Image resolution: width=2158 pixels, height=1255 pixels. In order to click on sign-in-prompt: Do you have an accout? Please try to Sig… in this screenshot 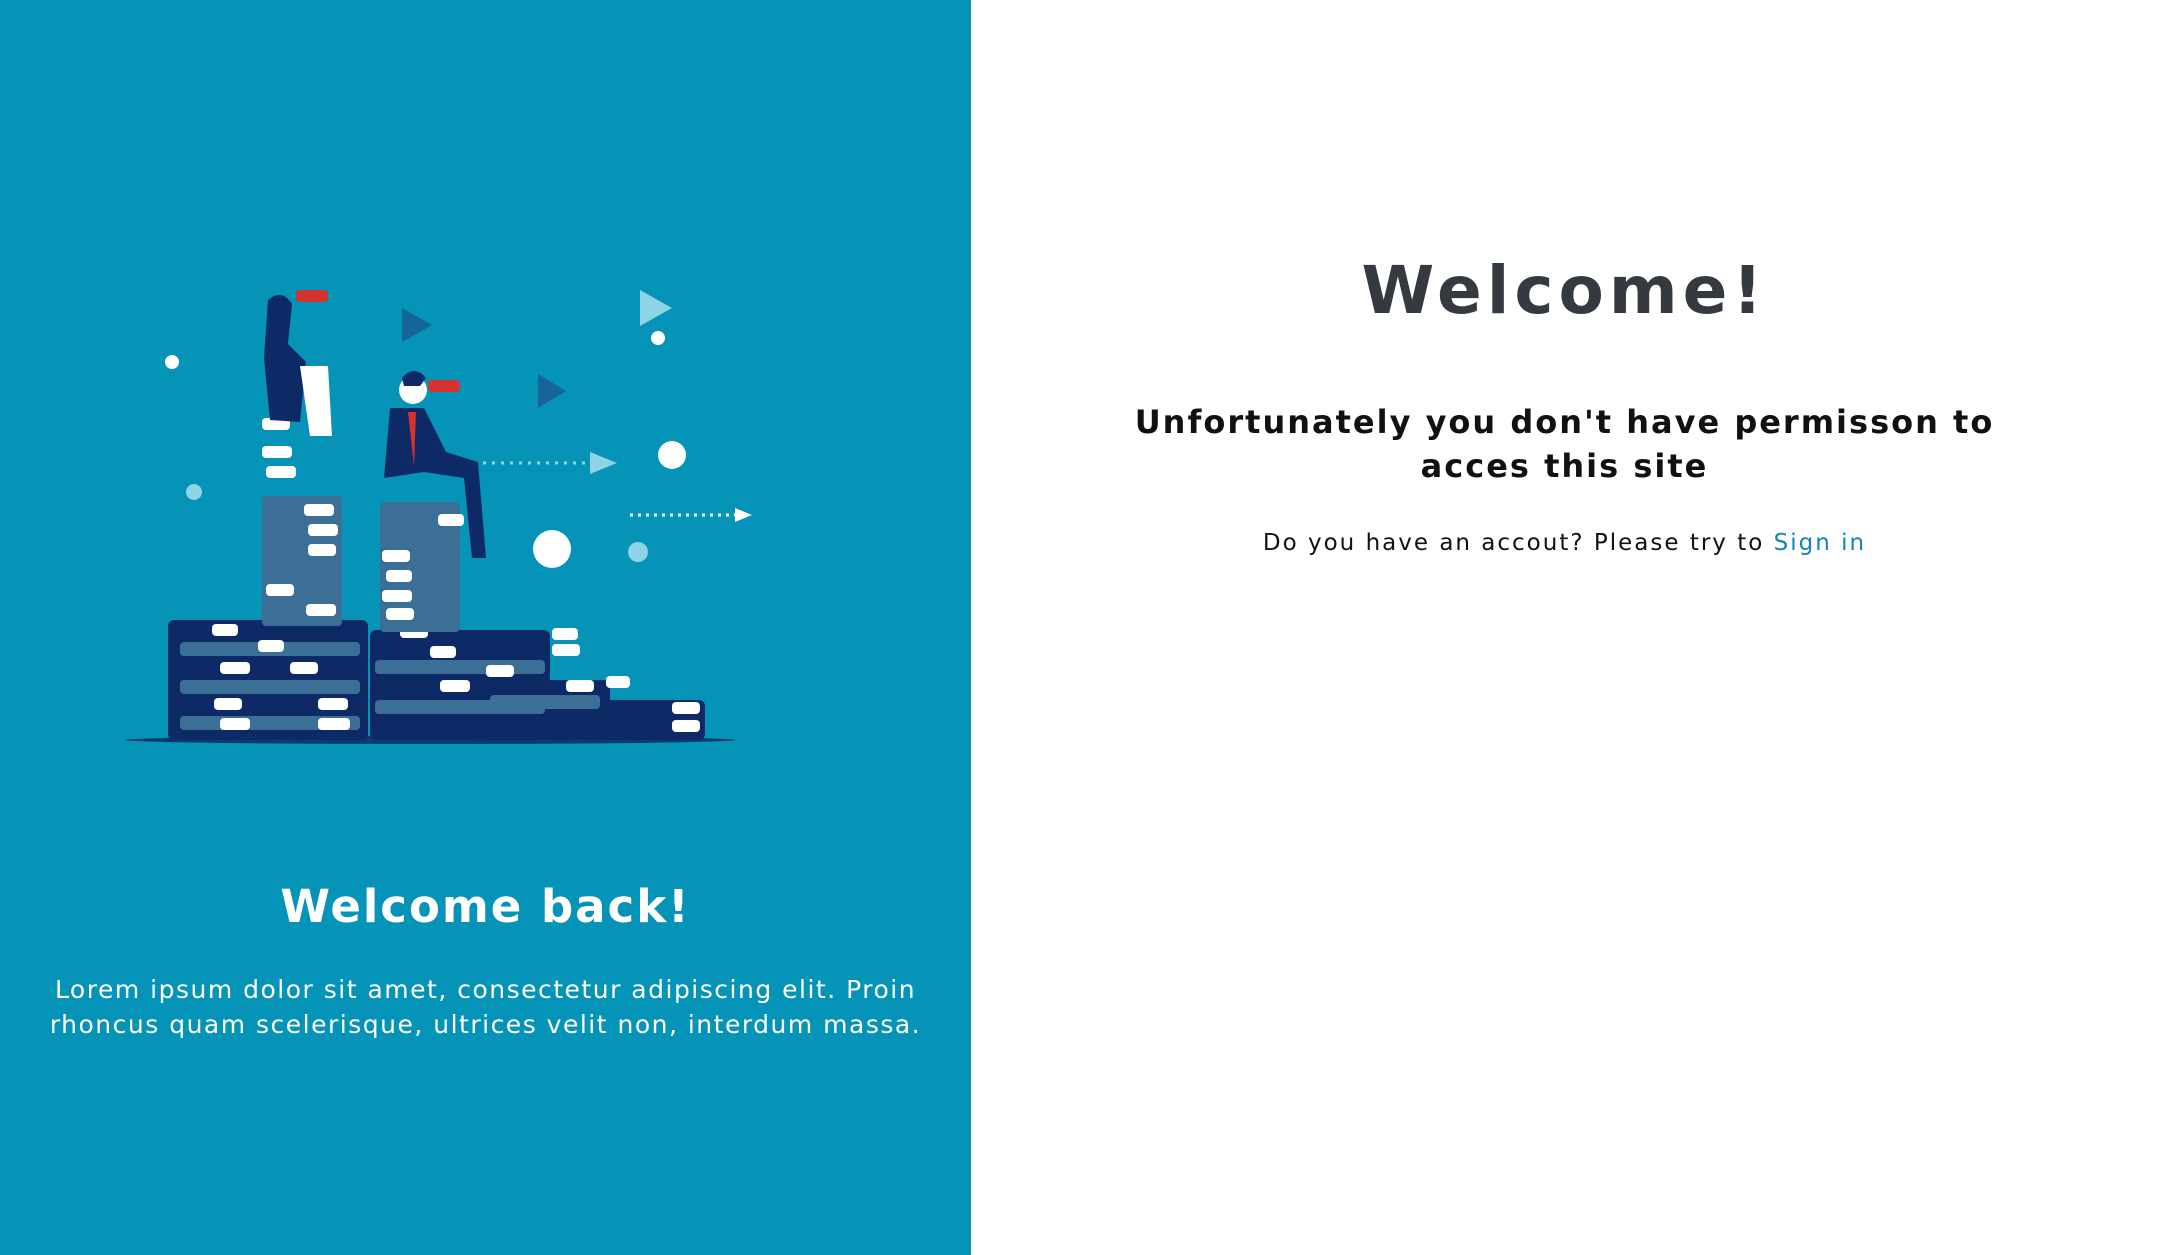, I will do `click(1564, 543)`.